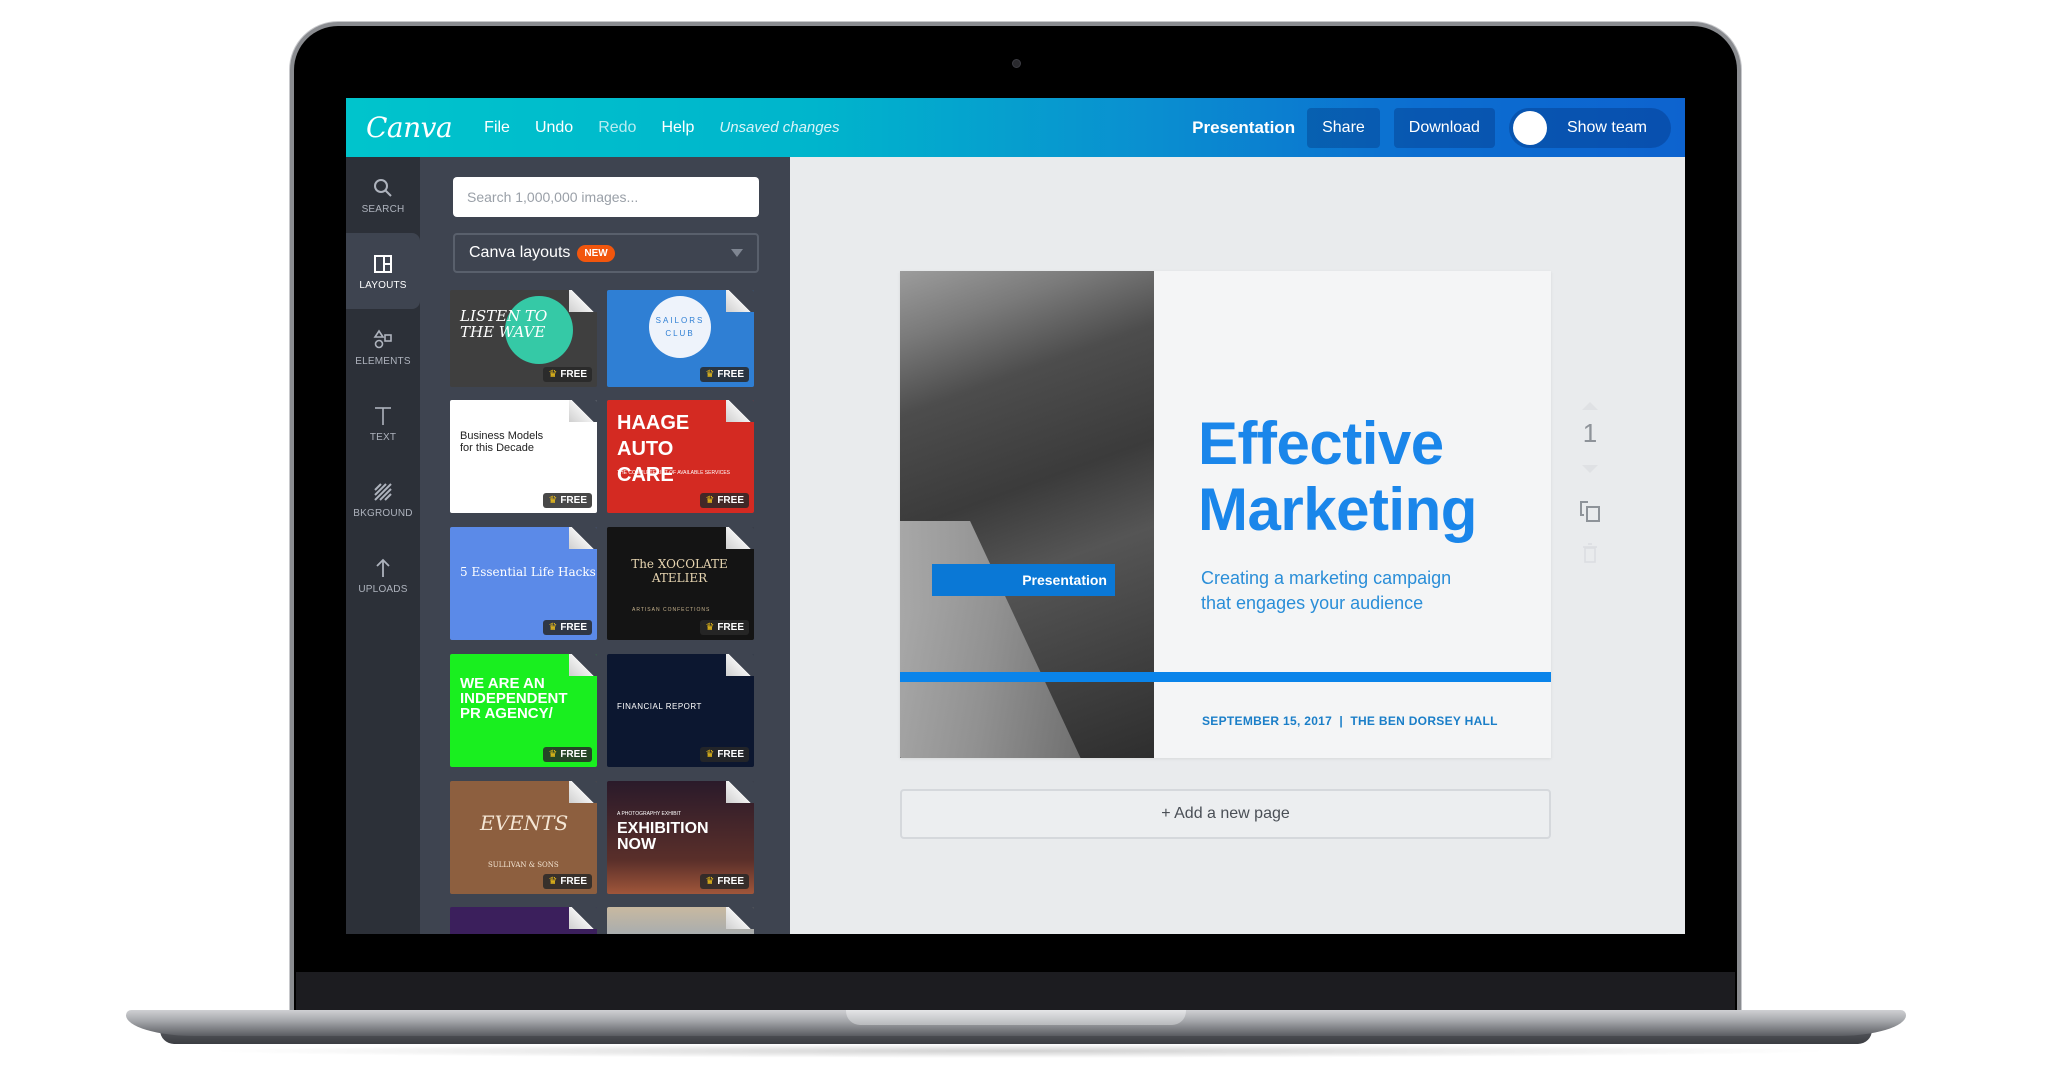 The width and height of the screenshot is (2048, 1083). I want to click on sidebar-item-label: SEARCH, so click(383, 209).